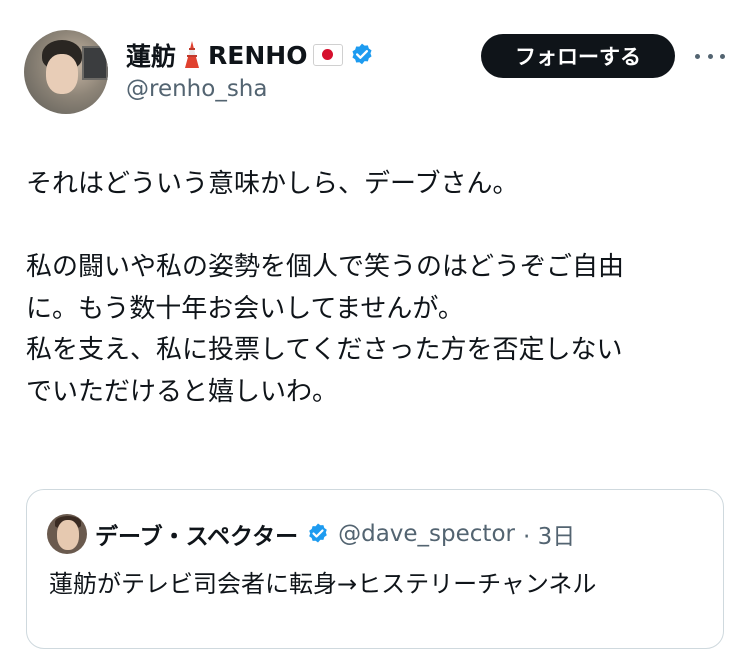 The height and width of the screenshot is (649, 750). I want to click on quoted-avatar-face, so click(68, 535).